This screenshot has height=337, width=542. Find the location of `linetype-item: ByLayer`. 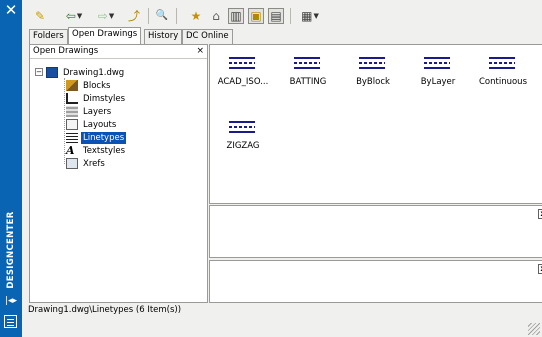

linetype-item: ByLayer is located at coordinates (438, 71).